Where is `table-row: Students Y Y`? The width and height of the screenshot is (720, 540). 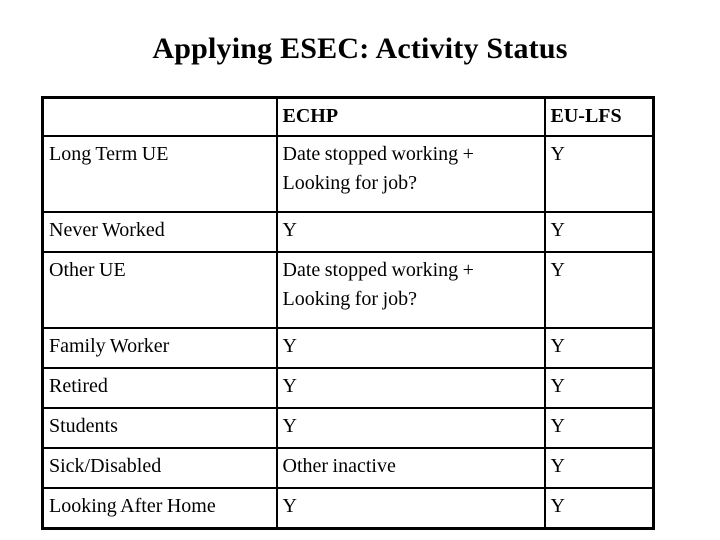 table-row: Students Y Y is located at coordinates (348, 428).